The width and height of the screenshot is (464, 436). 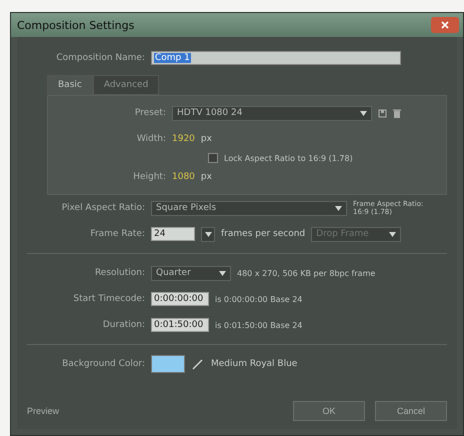 What do you see at coordinates (258, 299) in the screenshot?
I see `timecode-info: is 0:00:00:00 Base 24` at bounding box center [258, 299].